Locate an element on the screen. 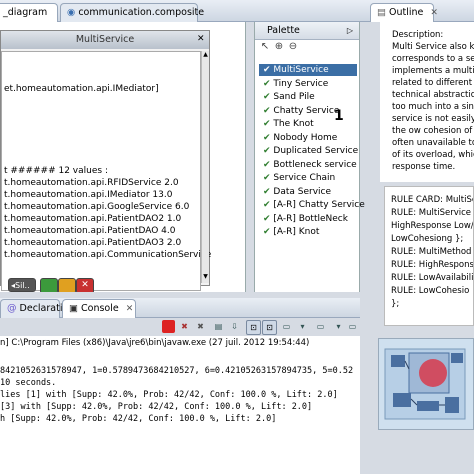 This screenshot has width=474, height=474. show-stderr-icon: ⊡ is located at coordinates (269, 327).